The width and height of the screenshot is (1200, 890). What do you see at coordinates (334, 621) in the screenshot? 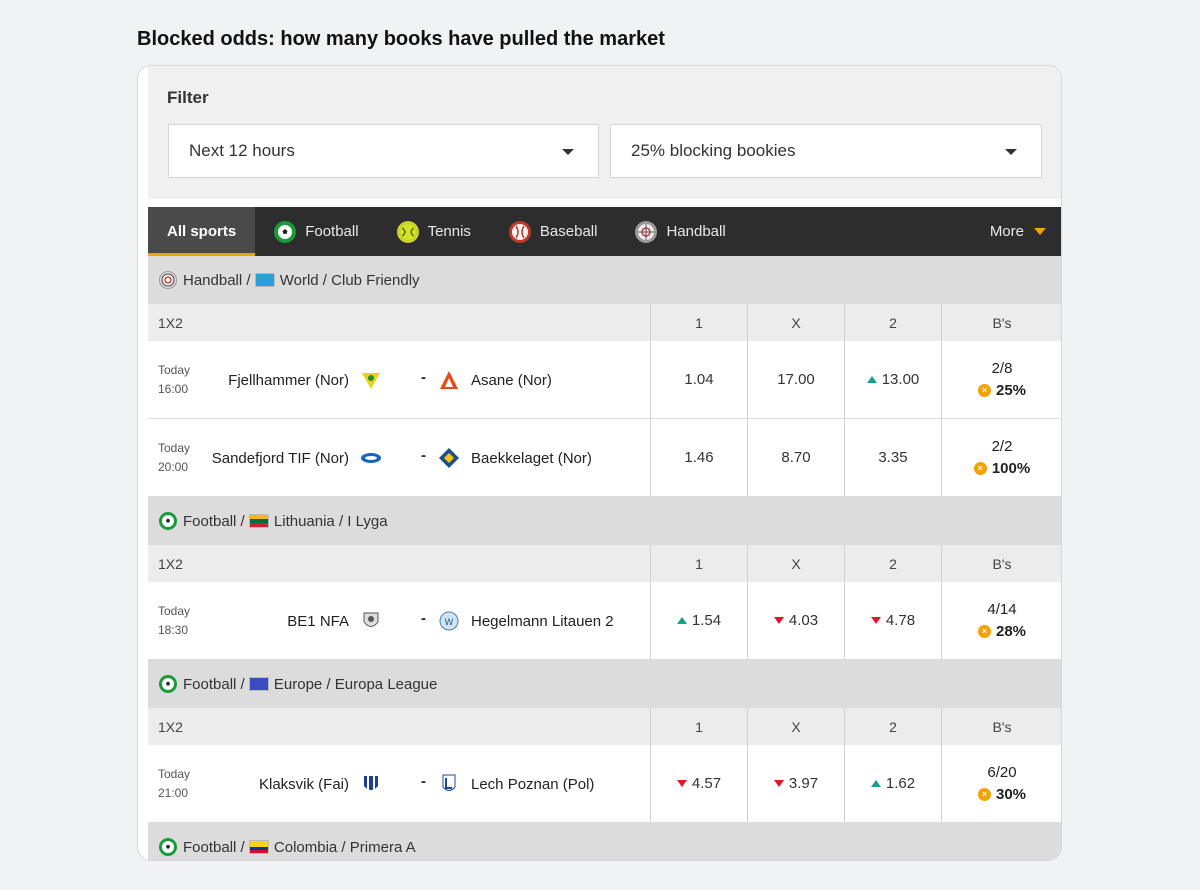
I see `home-team: BE1 NFA` at bounding box center [334, 621].